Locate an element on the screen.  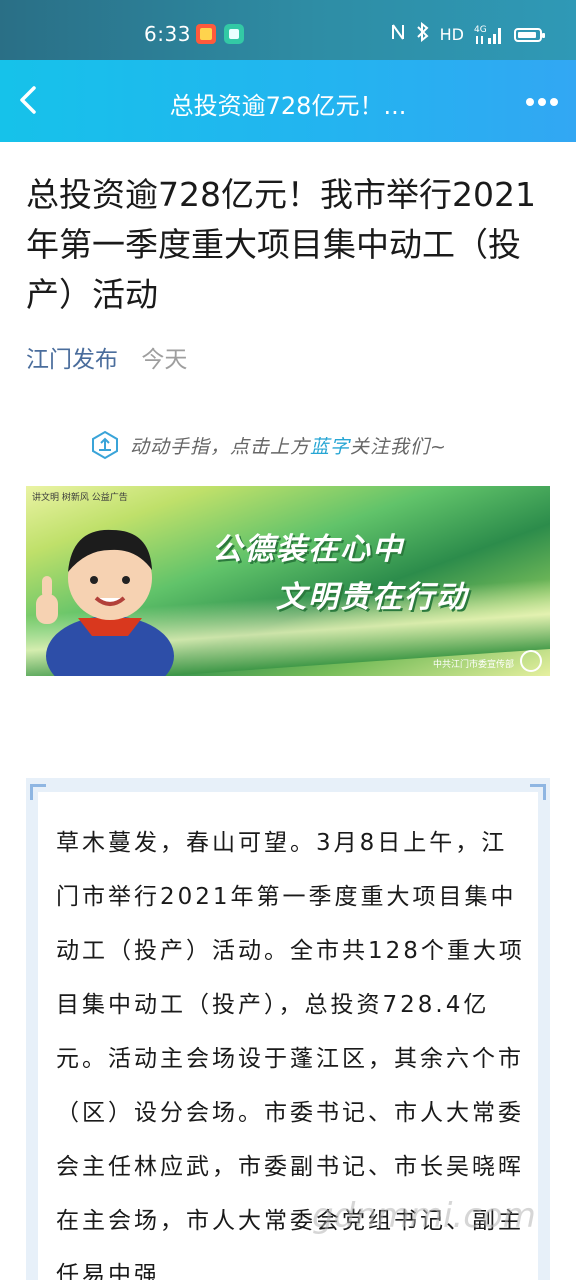
bluetooth-icon is located at coordinates (423, 34).